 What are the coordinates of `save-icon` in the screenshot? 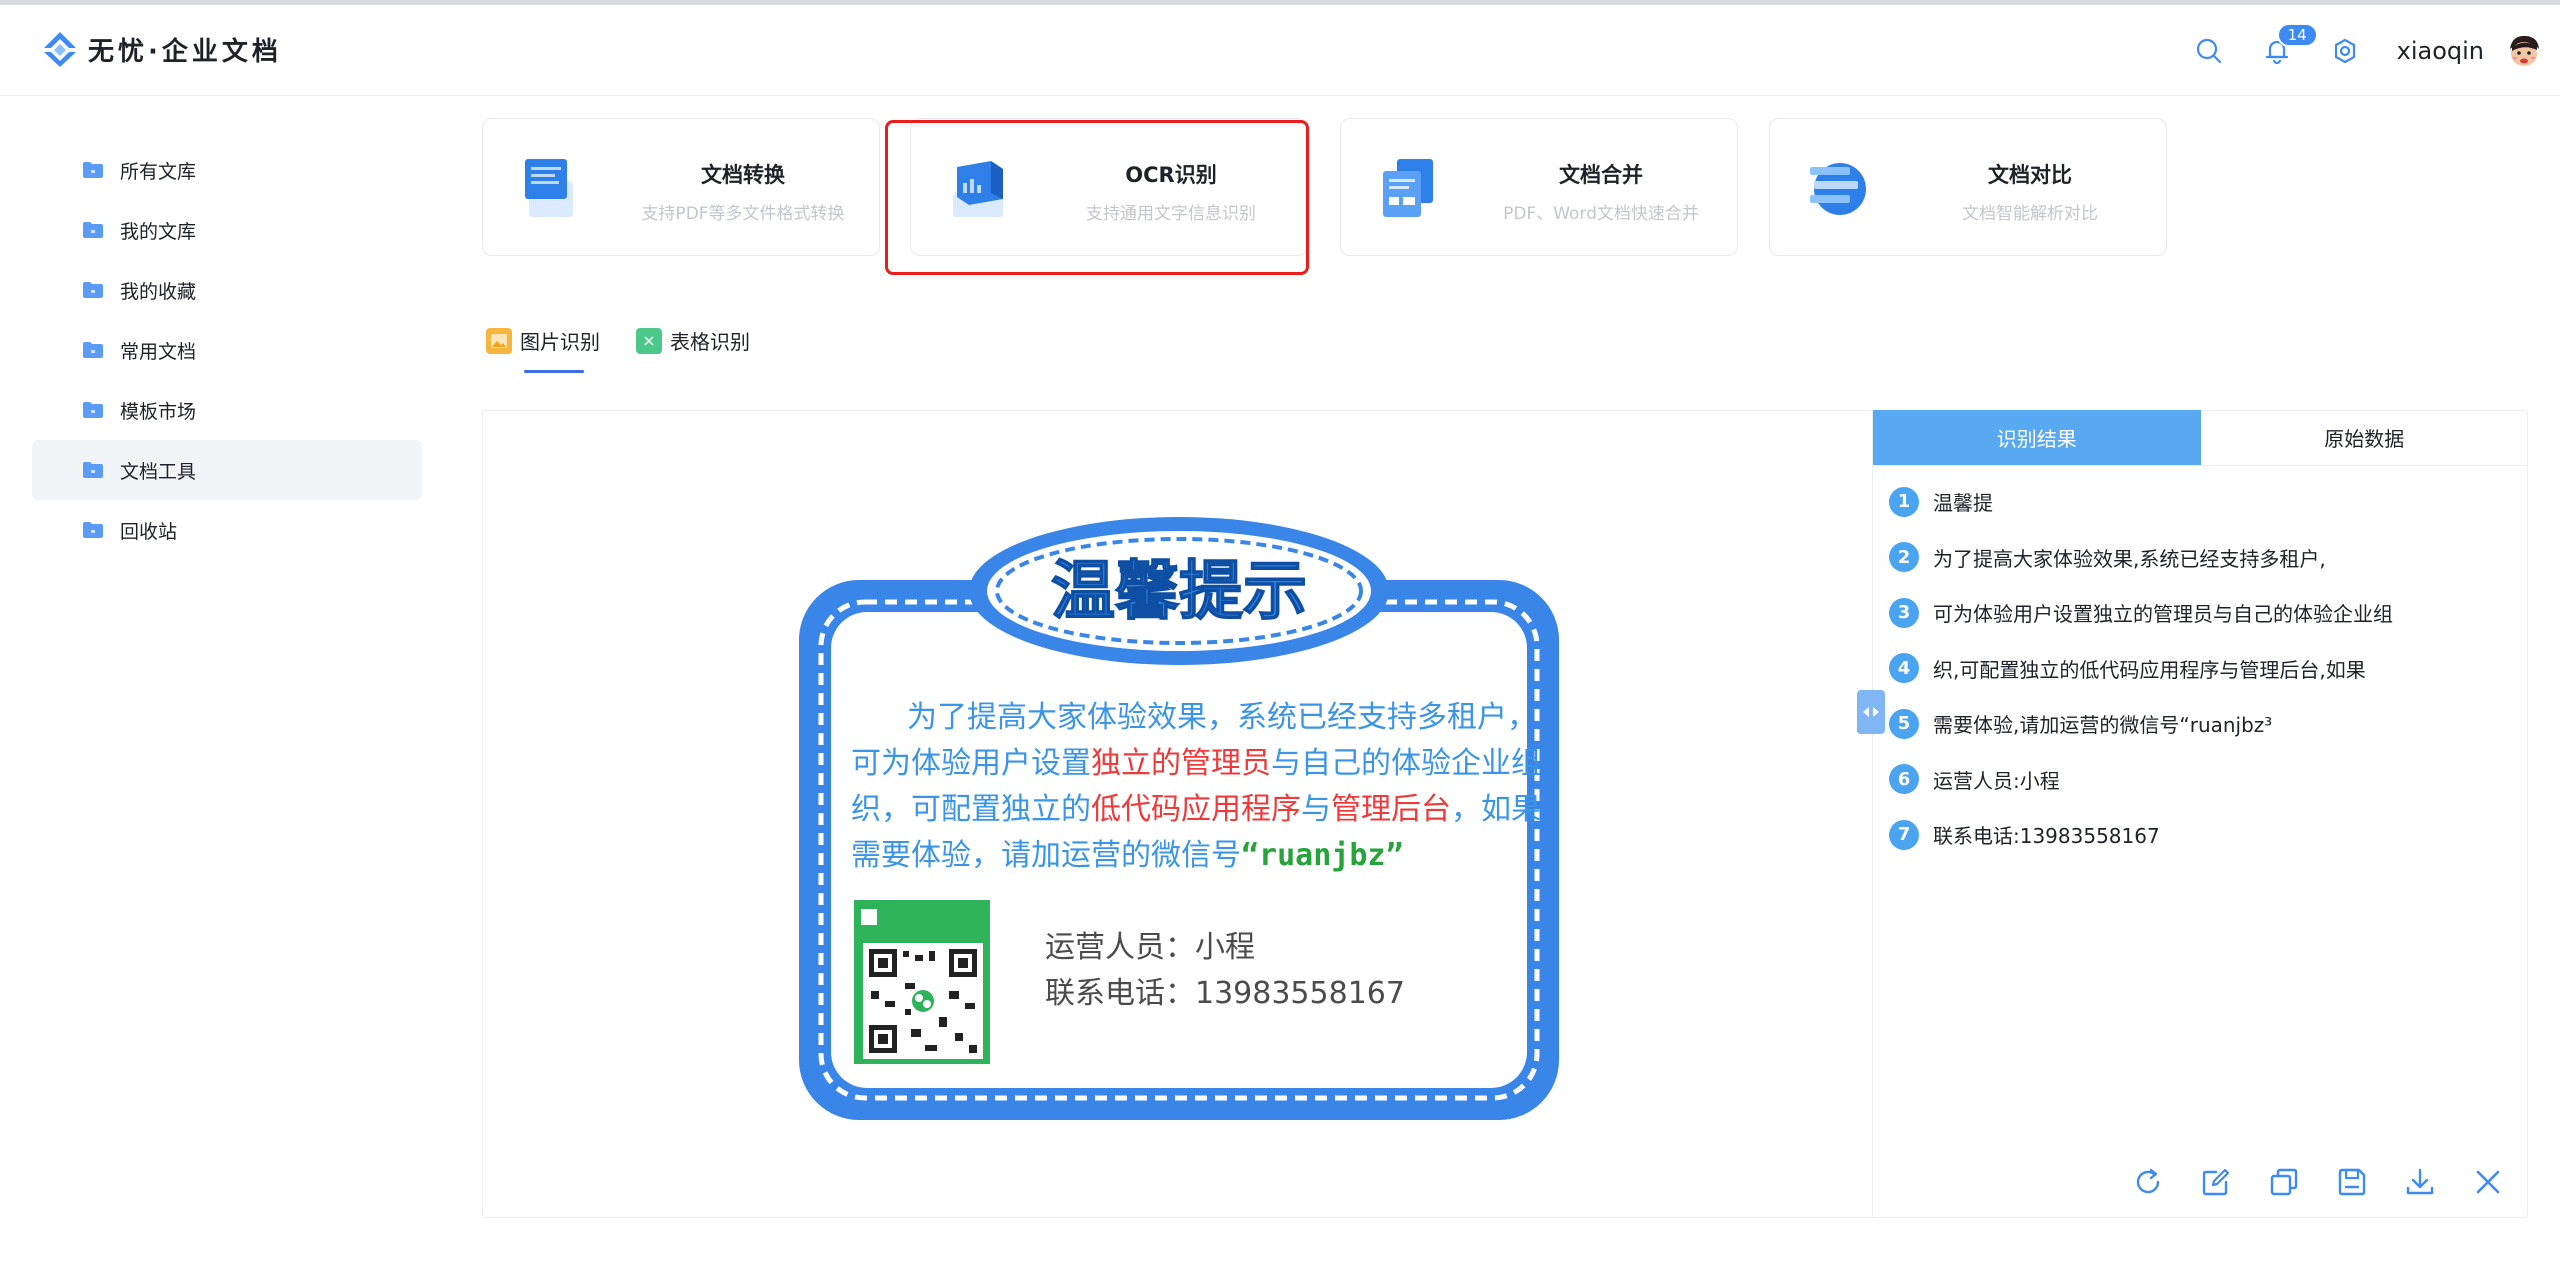 It's located at (2352, 1182).